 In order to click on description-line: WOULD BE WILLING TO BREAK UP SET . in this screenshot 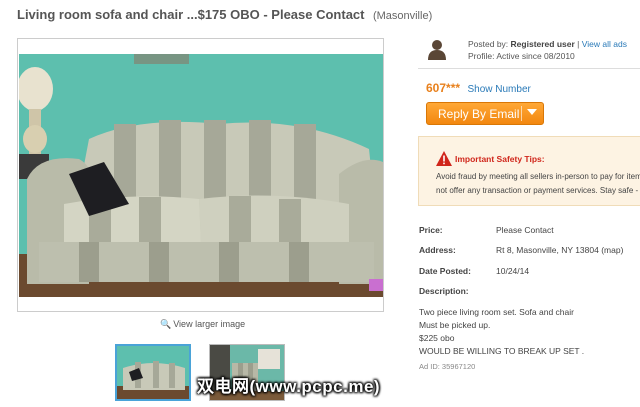, I will do `click(502, 351)`.